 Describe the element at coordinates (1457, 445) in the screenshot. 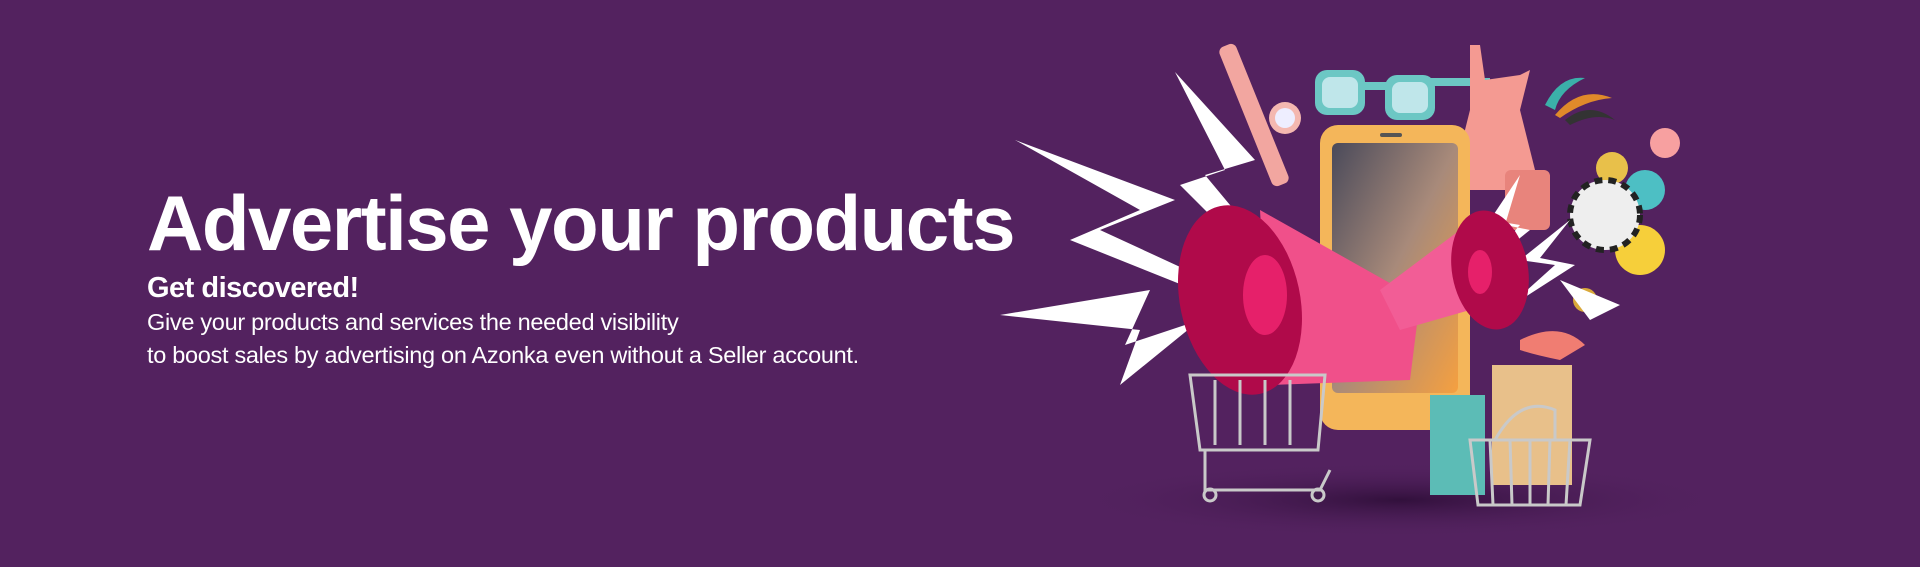

I see `shopping-bag-teal` at that location.